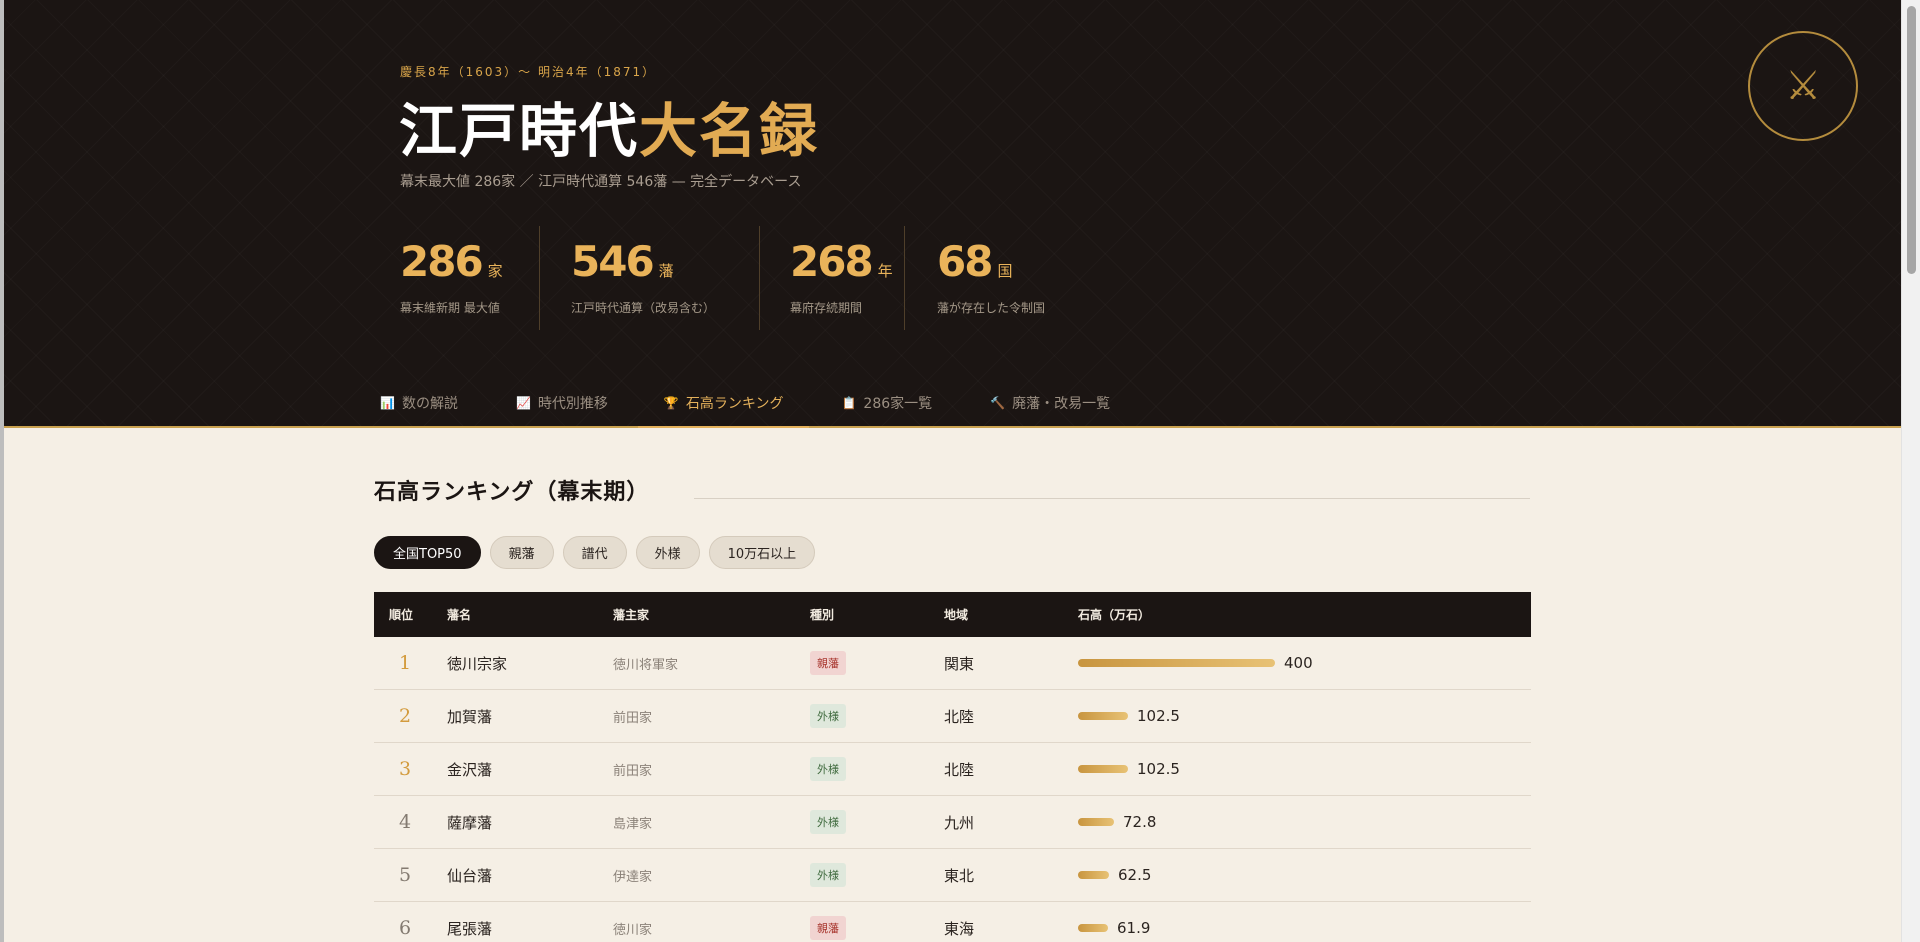 The height and width of the screenshot is (942, 1920). What do you see at coordinates (572, 404) in the screenshot?
I see `tab-label: 時代別推移` at bounding box center [572, 404].